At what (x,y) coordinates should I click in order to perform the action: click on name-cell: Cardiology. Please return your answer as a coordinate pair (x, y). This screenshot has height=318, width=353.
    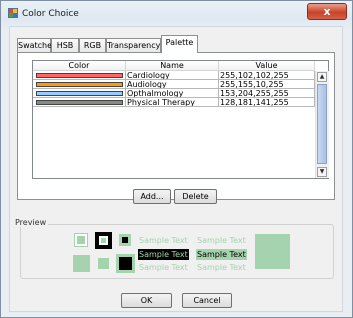
    Looking at the image, I should click on (172, 75).